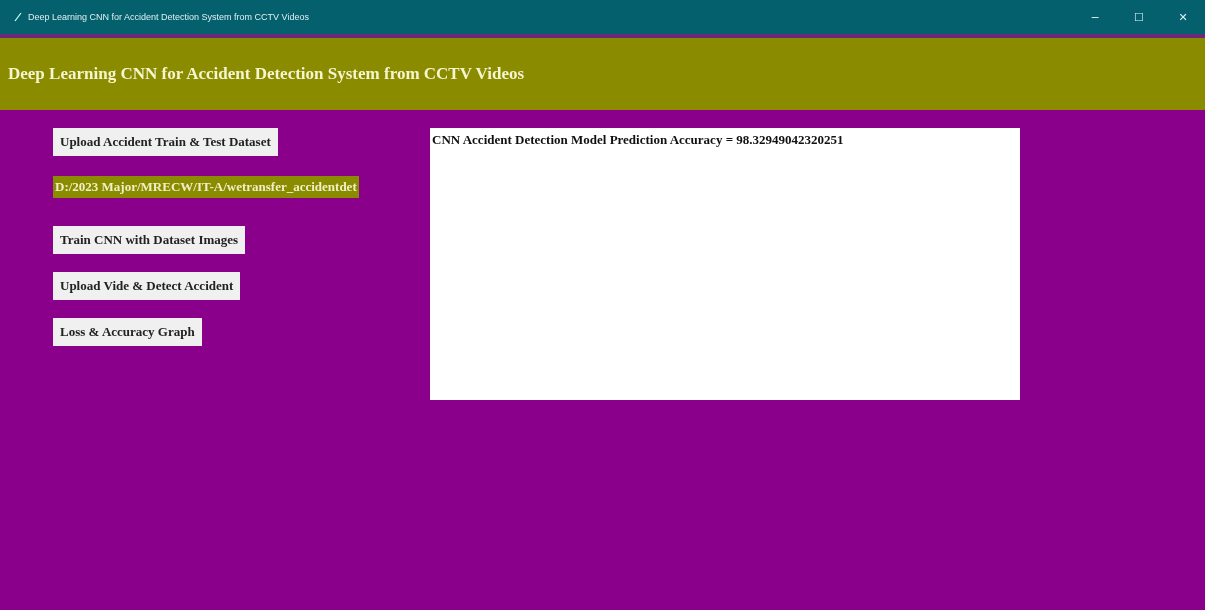 This screenshot has width=1205, height=610. I want to click on minimize-button: −, so click(1095, 17).